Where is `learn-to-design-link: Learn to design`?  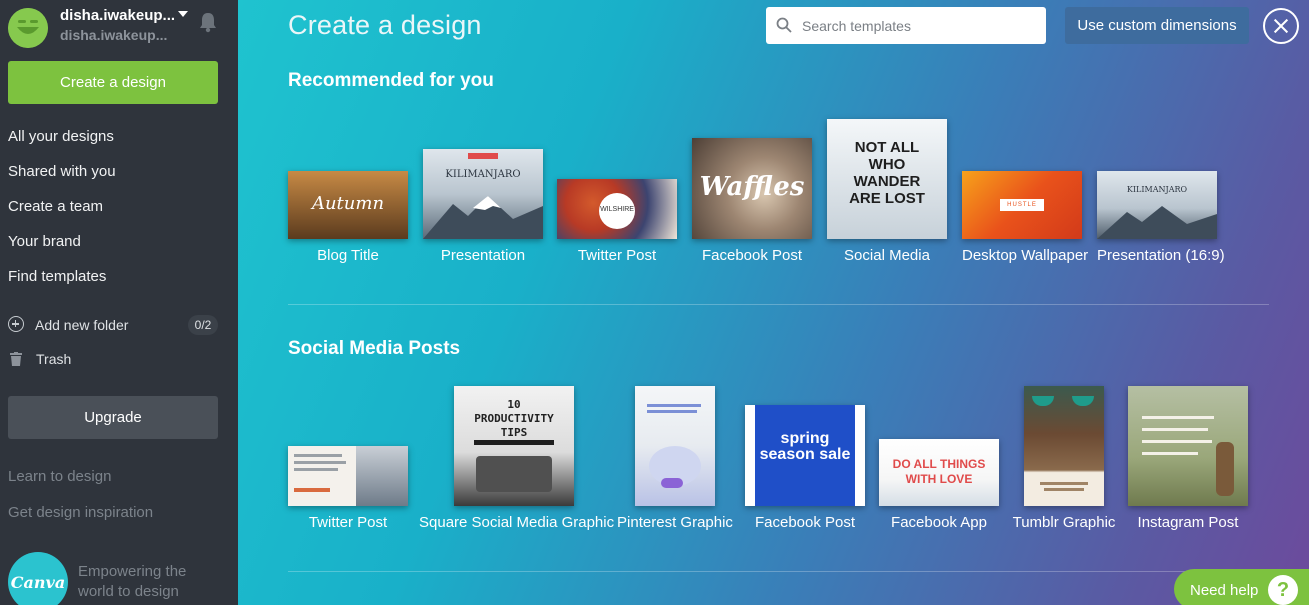
learn-to-design-link: Learn to design is located at coordinates (59, 476).